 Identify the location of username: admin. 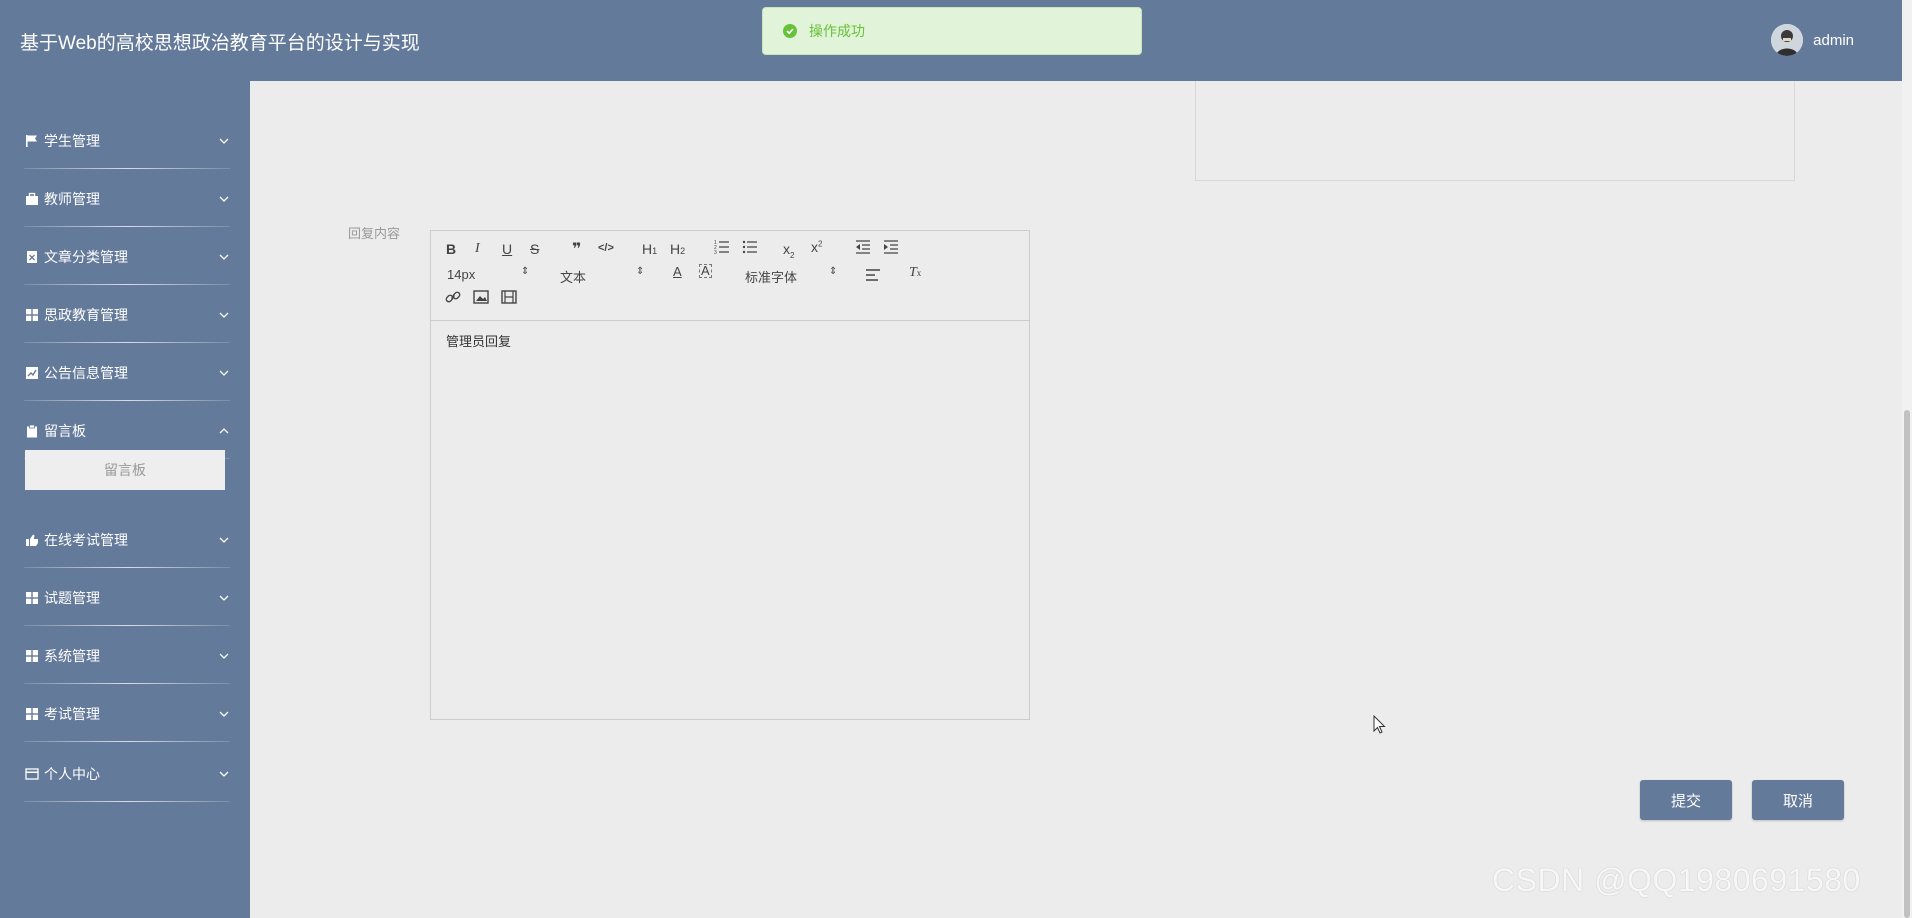
(1833, 40).